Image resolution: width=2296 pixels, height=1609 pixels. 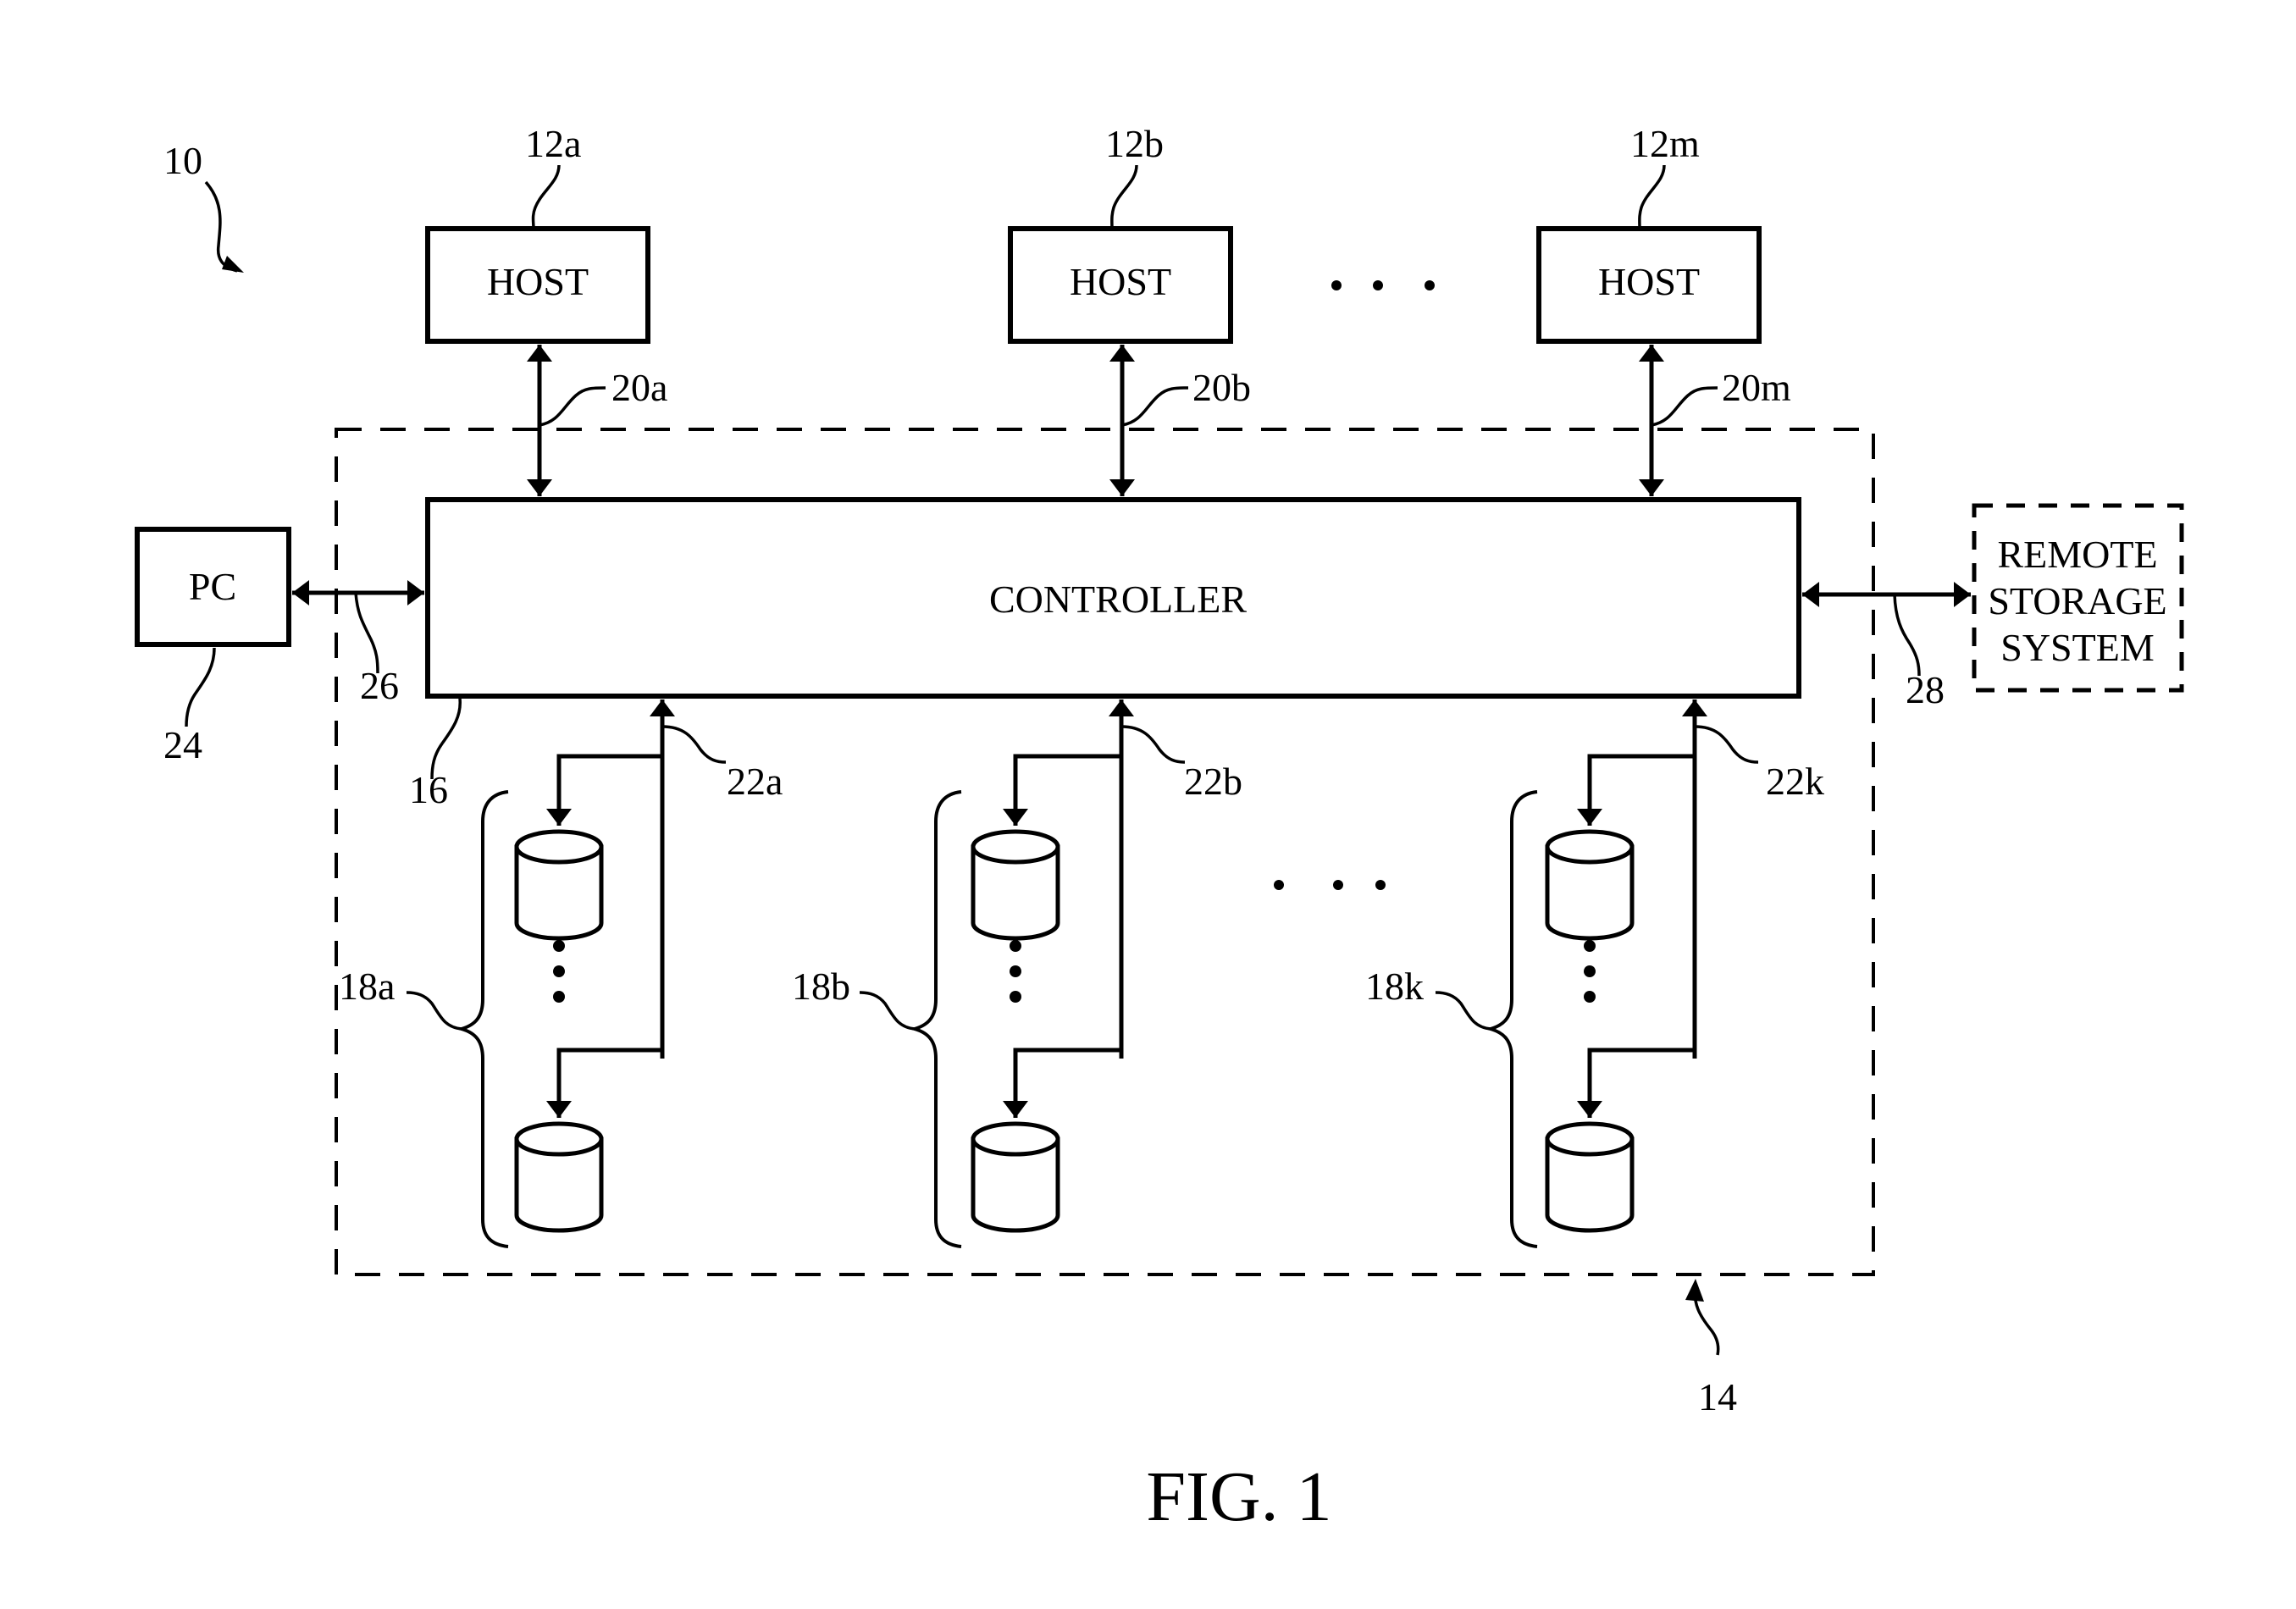 What do you see at coordinates (1330, 885) in the screenshot?
I see `disk-groups-ellipsis` at bounding box center [1330, 885].